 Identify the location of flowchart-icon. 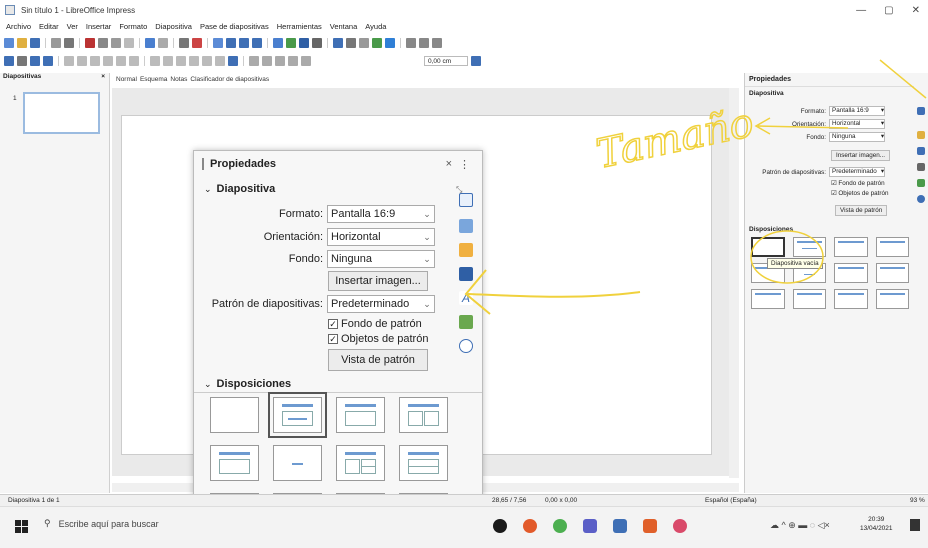
(194, 60).